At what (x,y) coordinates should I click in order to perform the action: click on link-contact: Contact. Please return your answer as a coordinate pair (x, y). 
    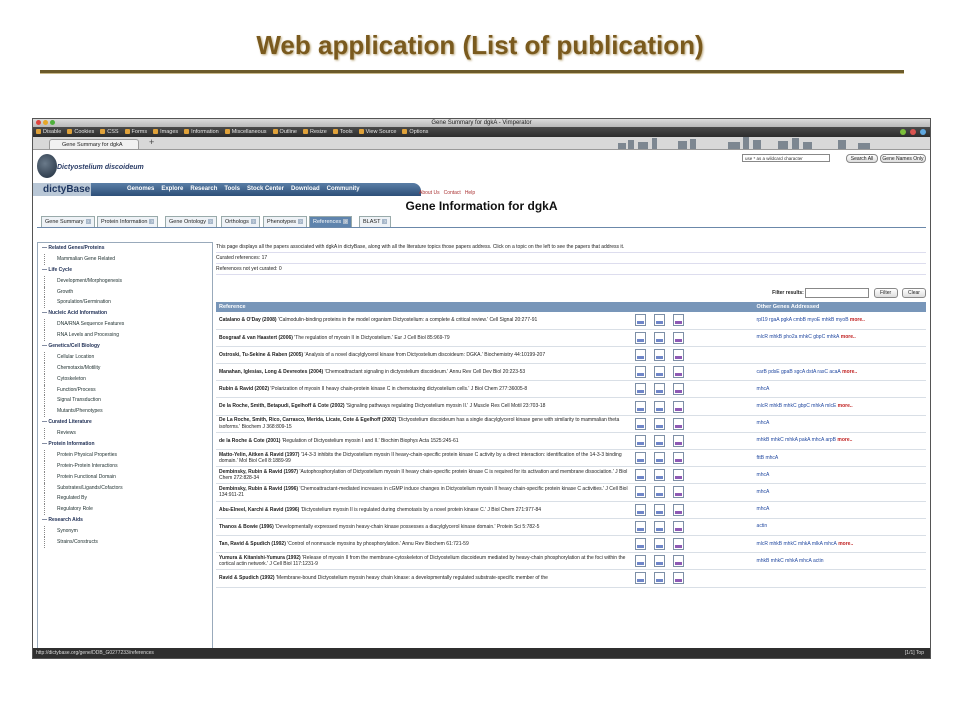
    Looking at the image, I should click on (452, 193).